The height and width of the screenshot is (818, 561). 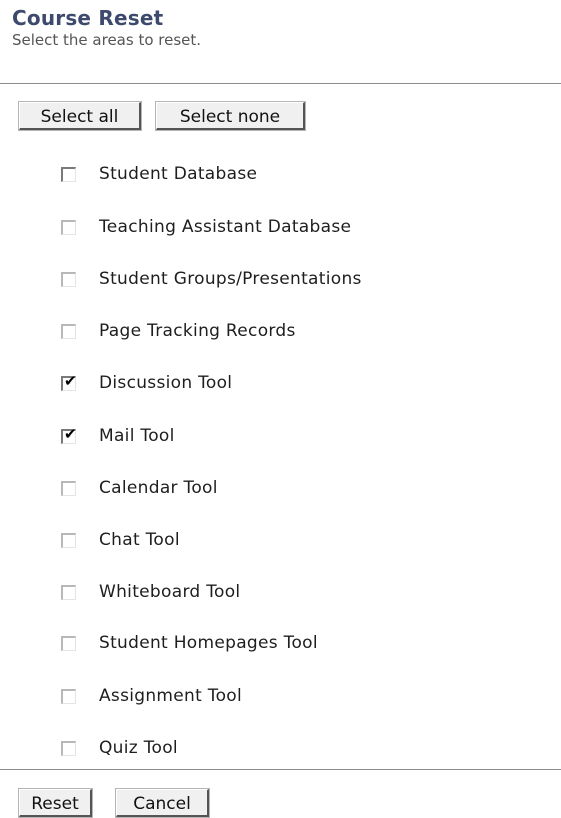 What do you see at coordinates (80, 116) in the screenshot?
I see `select-all-button: Select all` at bounding box center [80, 116].